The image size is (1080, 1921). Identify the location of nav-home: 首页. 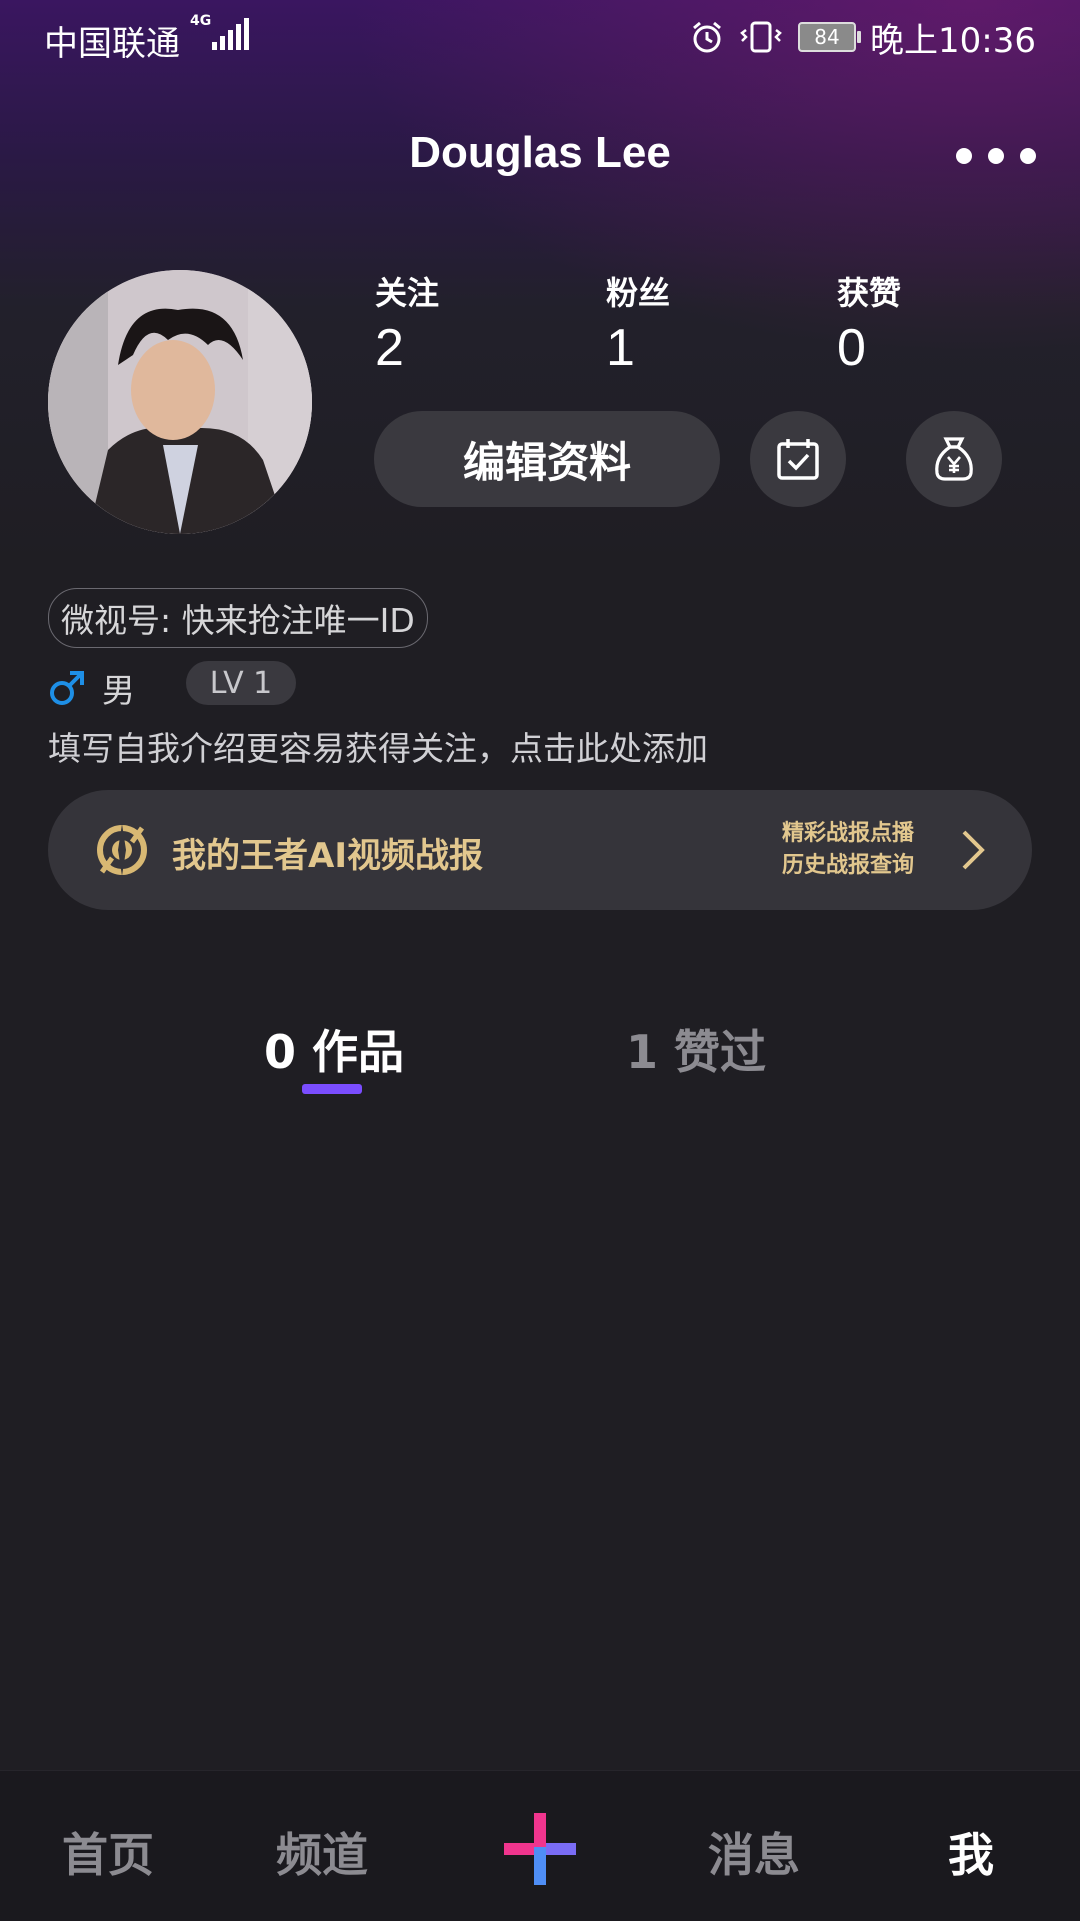
(108, 1852).